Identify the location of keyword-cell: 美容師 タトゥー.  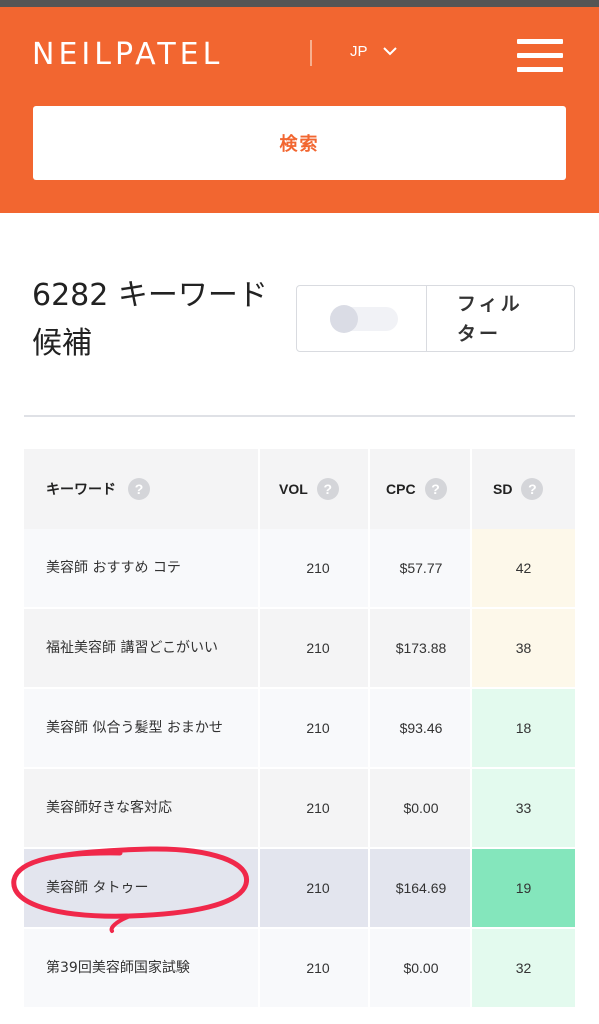
(141, 888).